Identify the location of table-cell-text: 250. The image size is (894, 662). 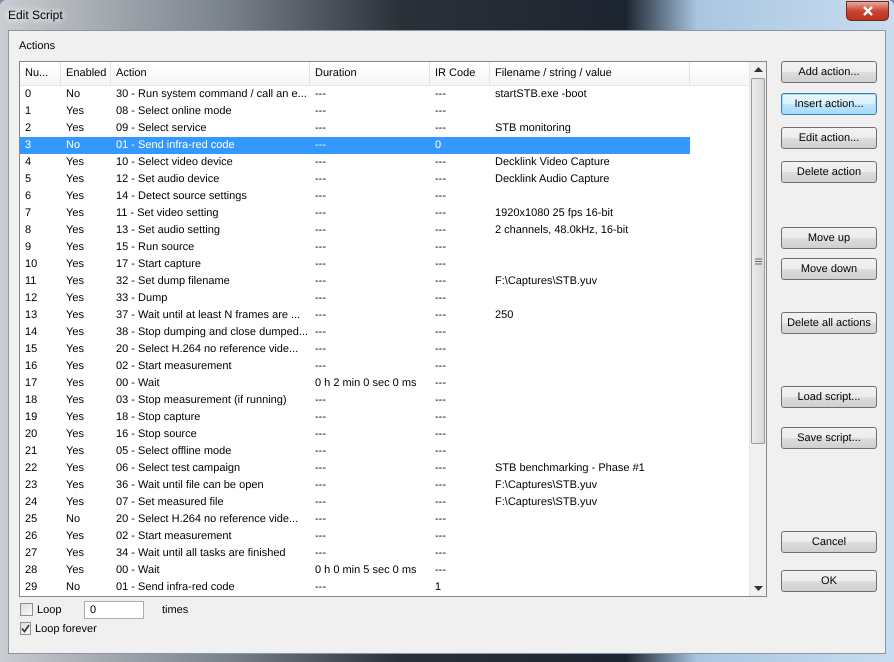
(504, 315).